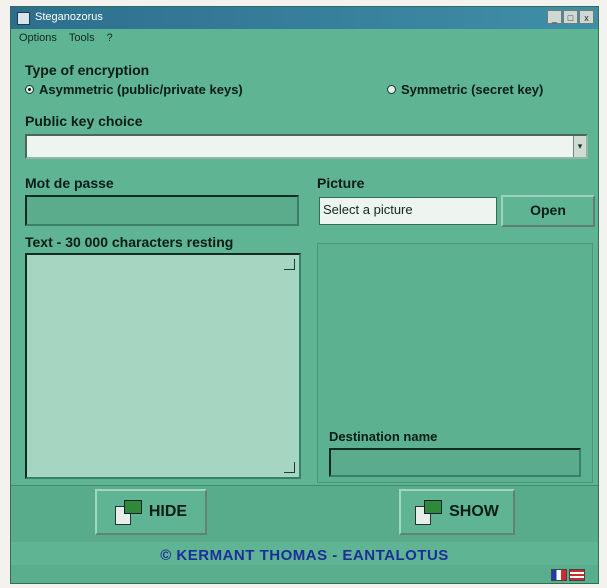  I want to click on password-label: Mot de passe, so click(69, 183).